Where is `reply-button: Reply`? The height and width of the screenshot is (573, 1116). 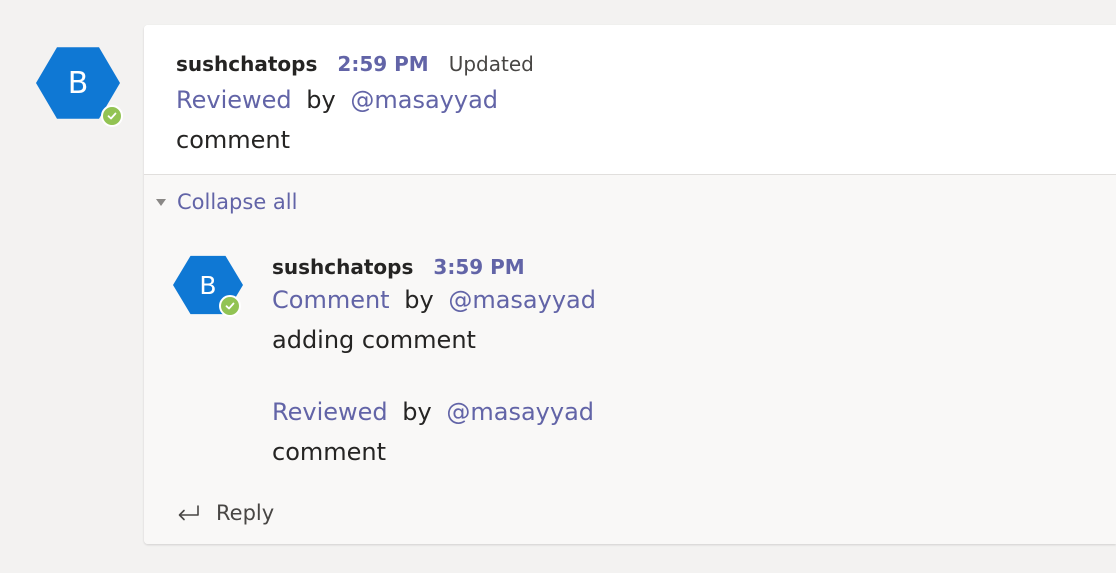 reply-button: Reply is located at coordinates (224, 513).